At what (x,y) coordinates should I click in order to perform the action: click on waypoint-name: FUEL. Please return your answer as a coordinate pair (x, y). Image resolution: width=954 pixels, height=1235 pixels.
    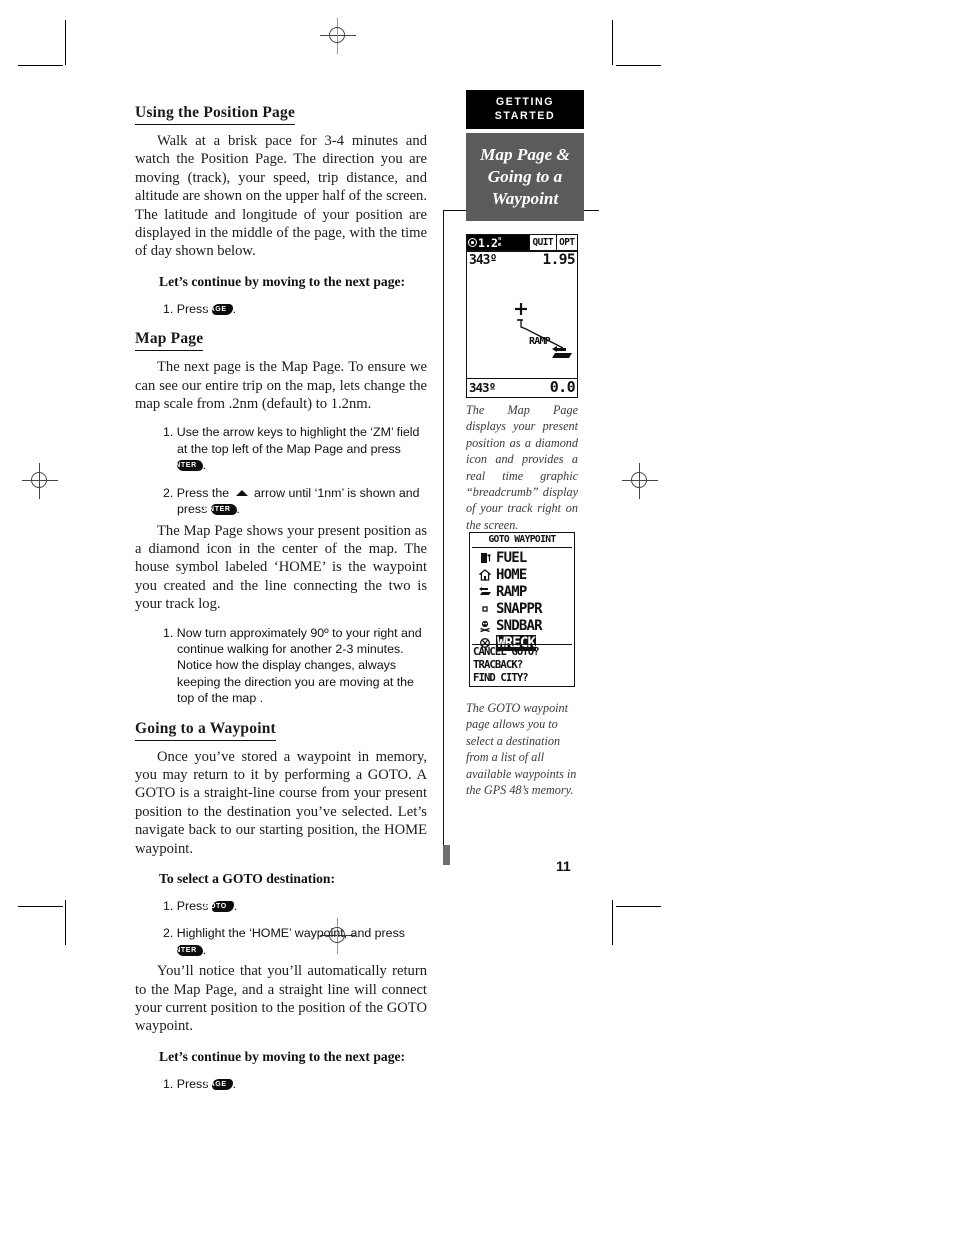
    Looking at the image, I should click on (511, 557).